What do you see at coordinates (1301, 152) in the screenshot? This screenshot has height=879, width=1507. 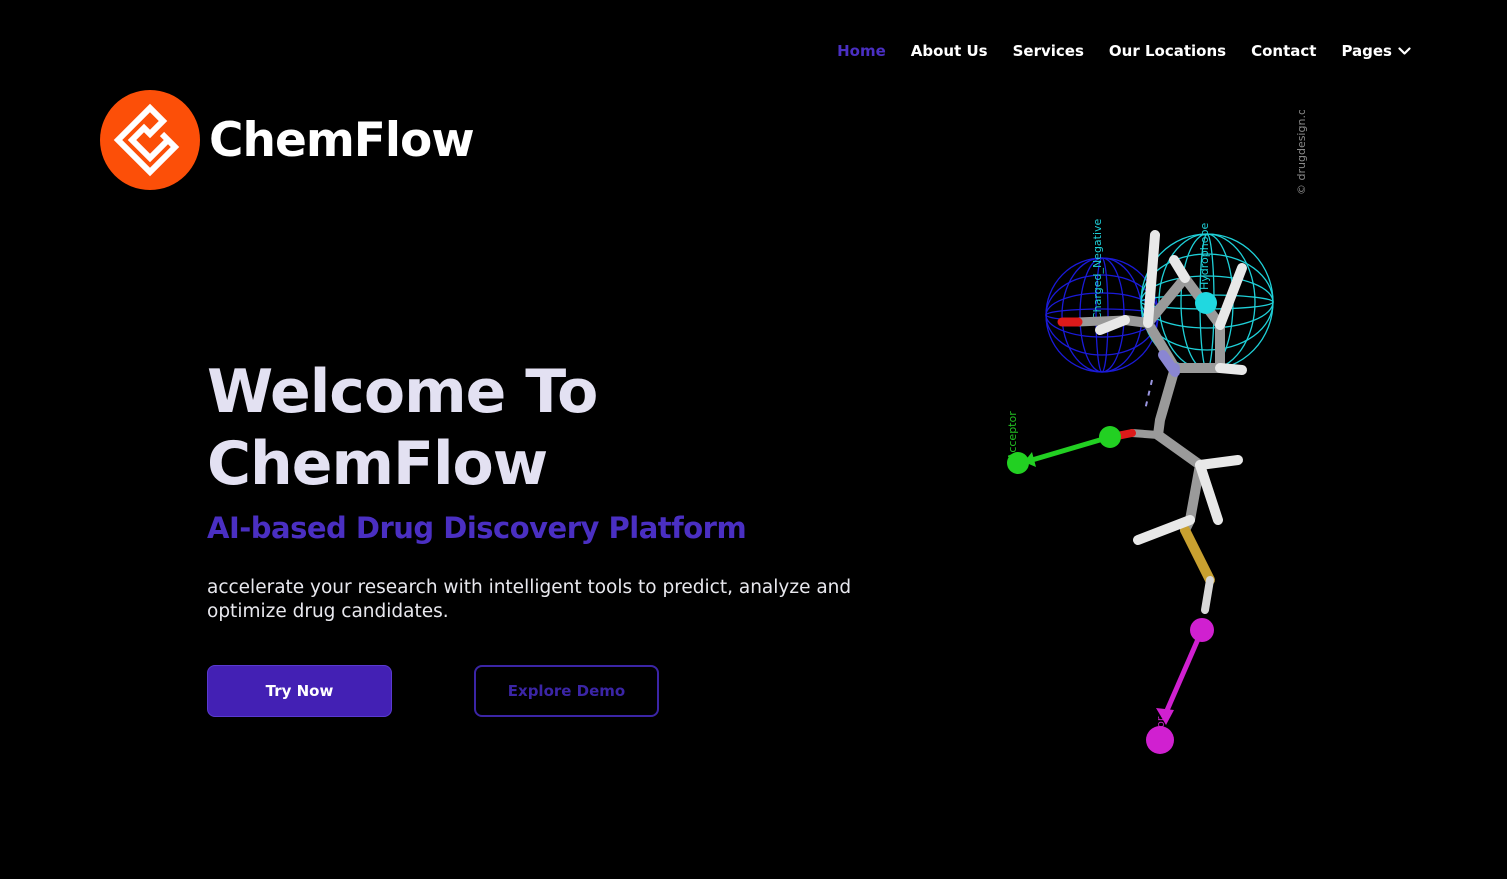 I see `molecule-watermark: © drugdesign.org` at bounding box center [1301, 152].